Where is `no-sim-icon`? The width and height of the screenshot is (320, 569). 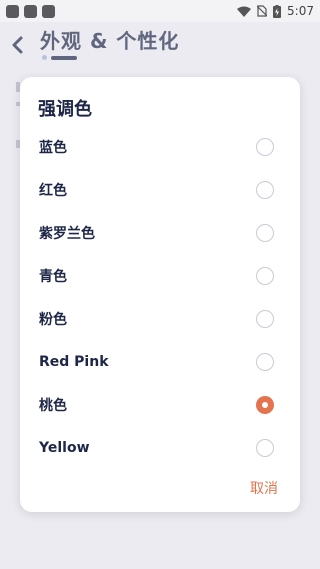 no-sim-icon is located at coordinates (262, 11).